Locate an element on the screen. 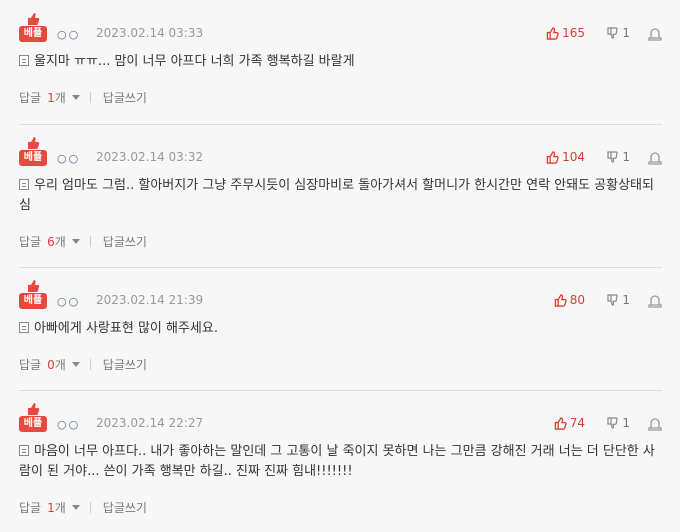  reply-count: 0 is located at coordinates (51, 364).